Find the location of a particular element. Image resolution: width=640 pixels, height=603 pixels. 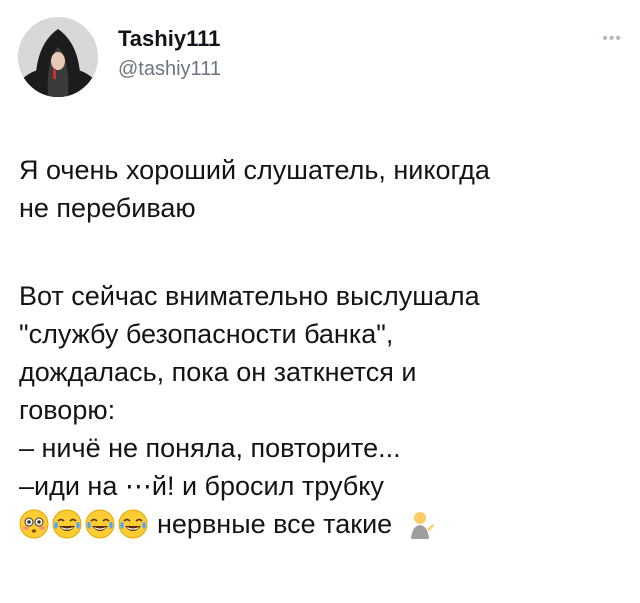

author-display-name: Tashiy111 is located at coordinates (169, 39).